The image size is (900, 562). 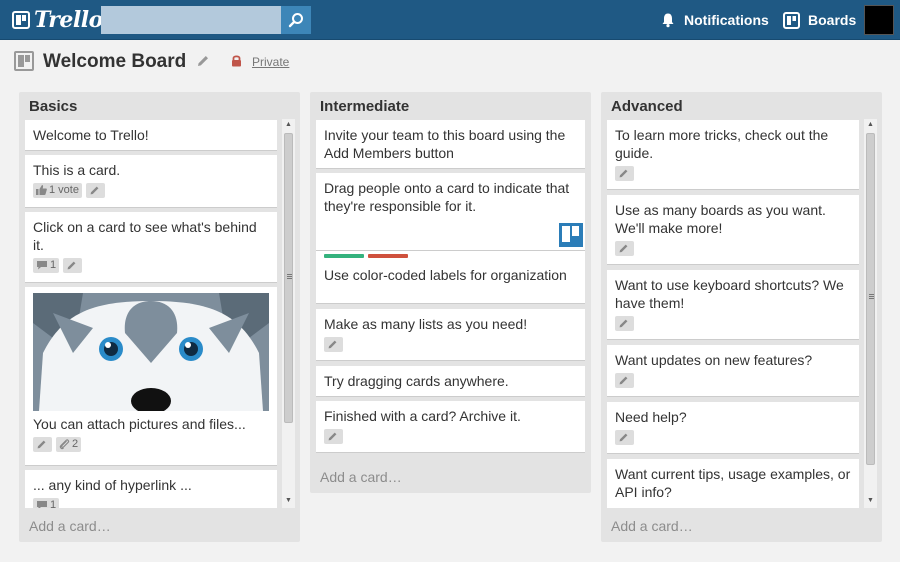 I want to click on notifications-button: Notifications, so click(x=714, y=20).